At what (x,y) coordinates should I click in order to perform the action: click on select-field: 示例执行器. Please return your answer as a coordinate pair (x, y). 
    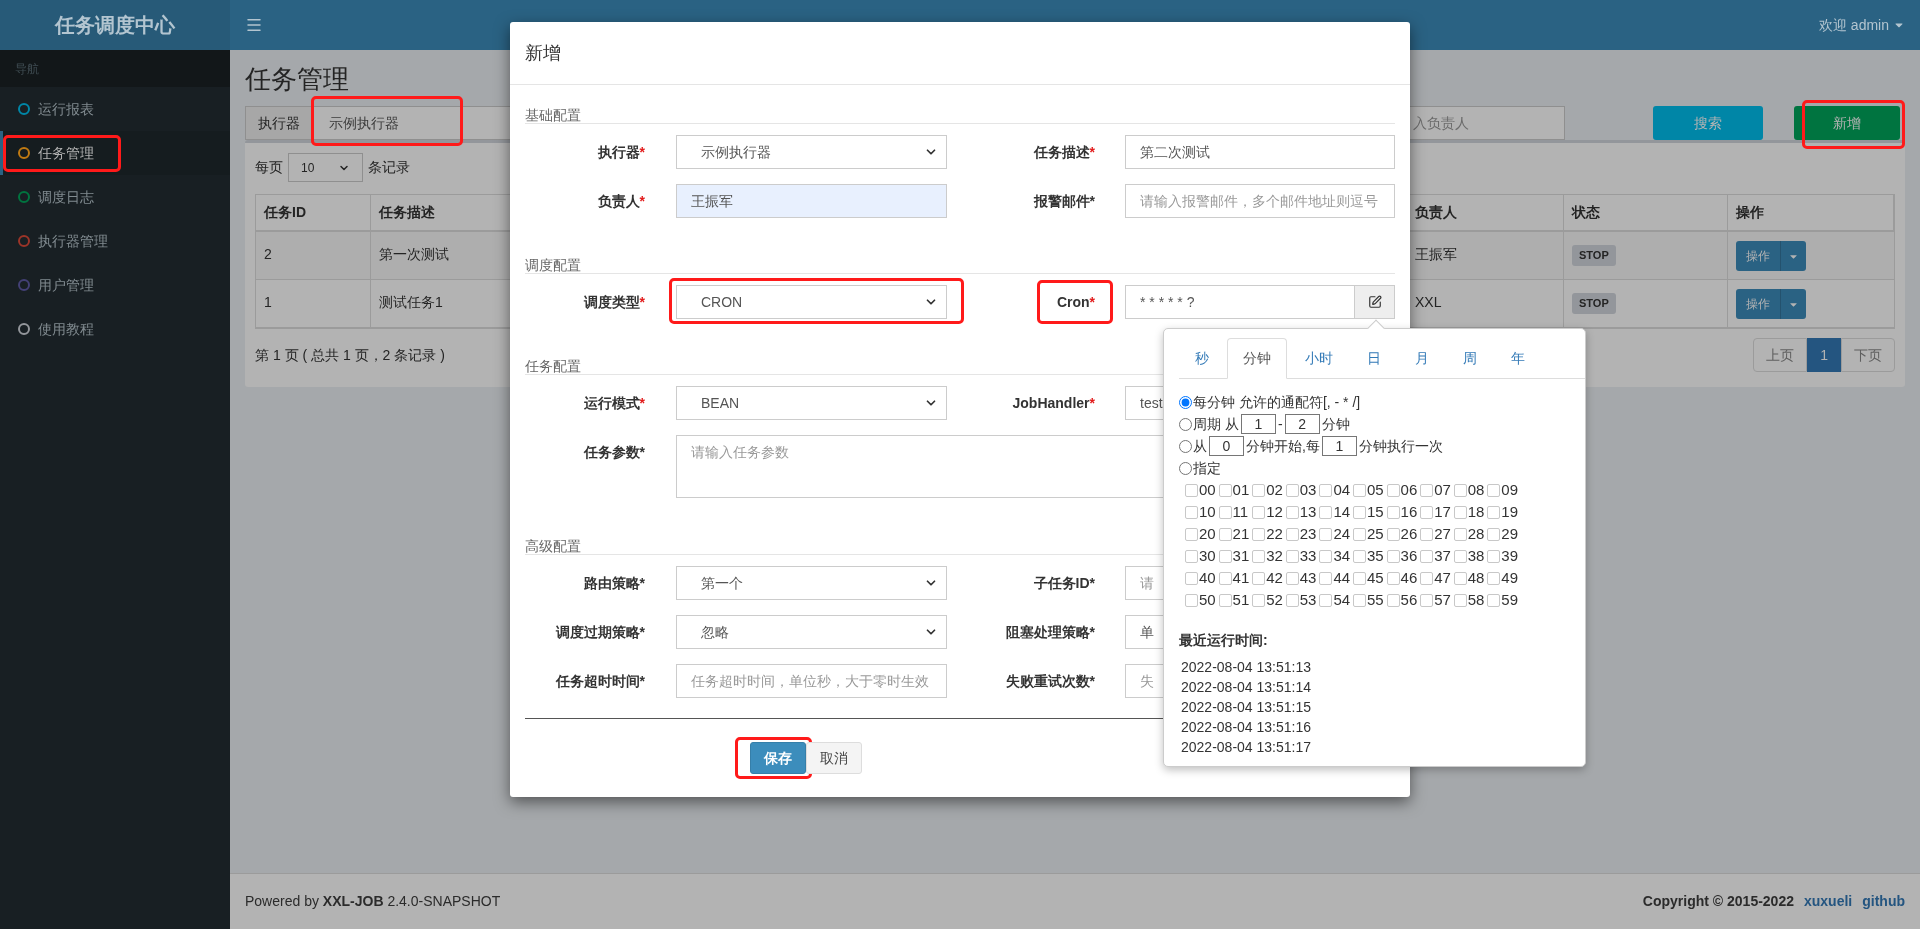
    Looking at the image, I should click on (811, 152).